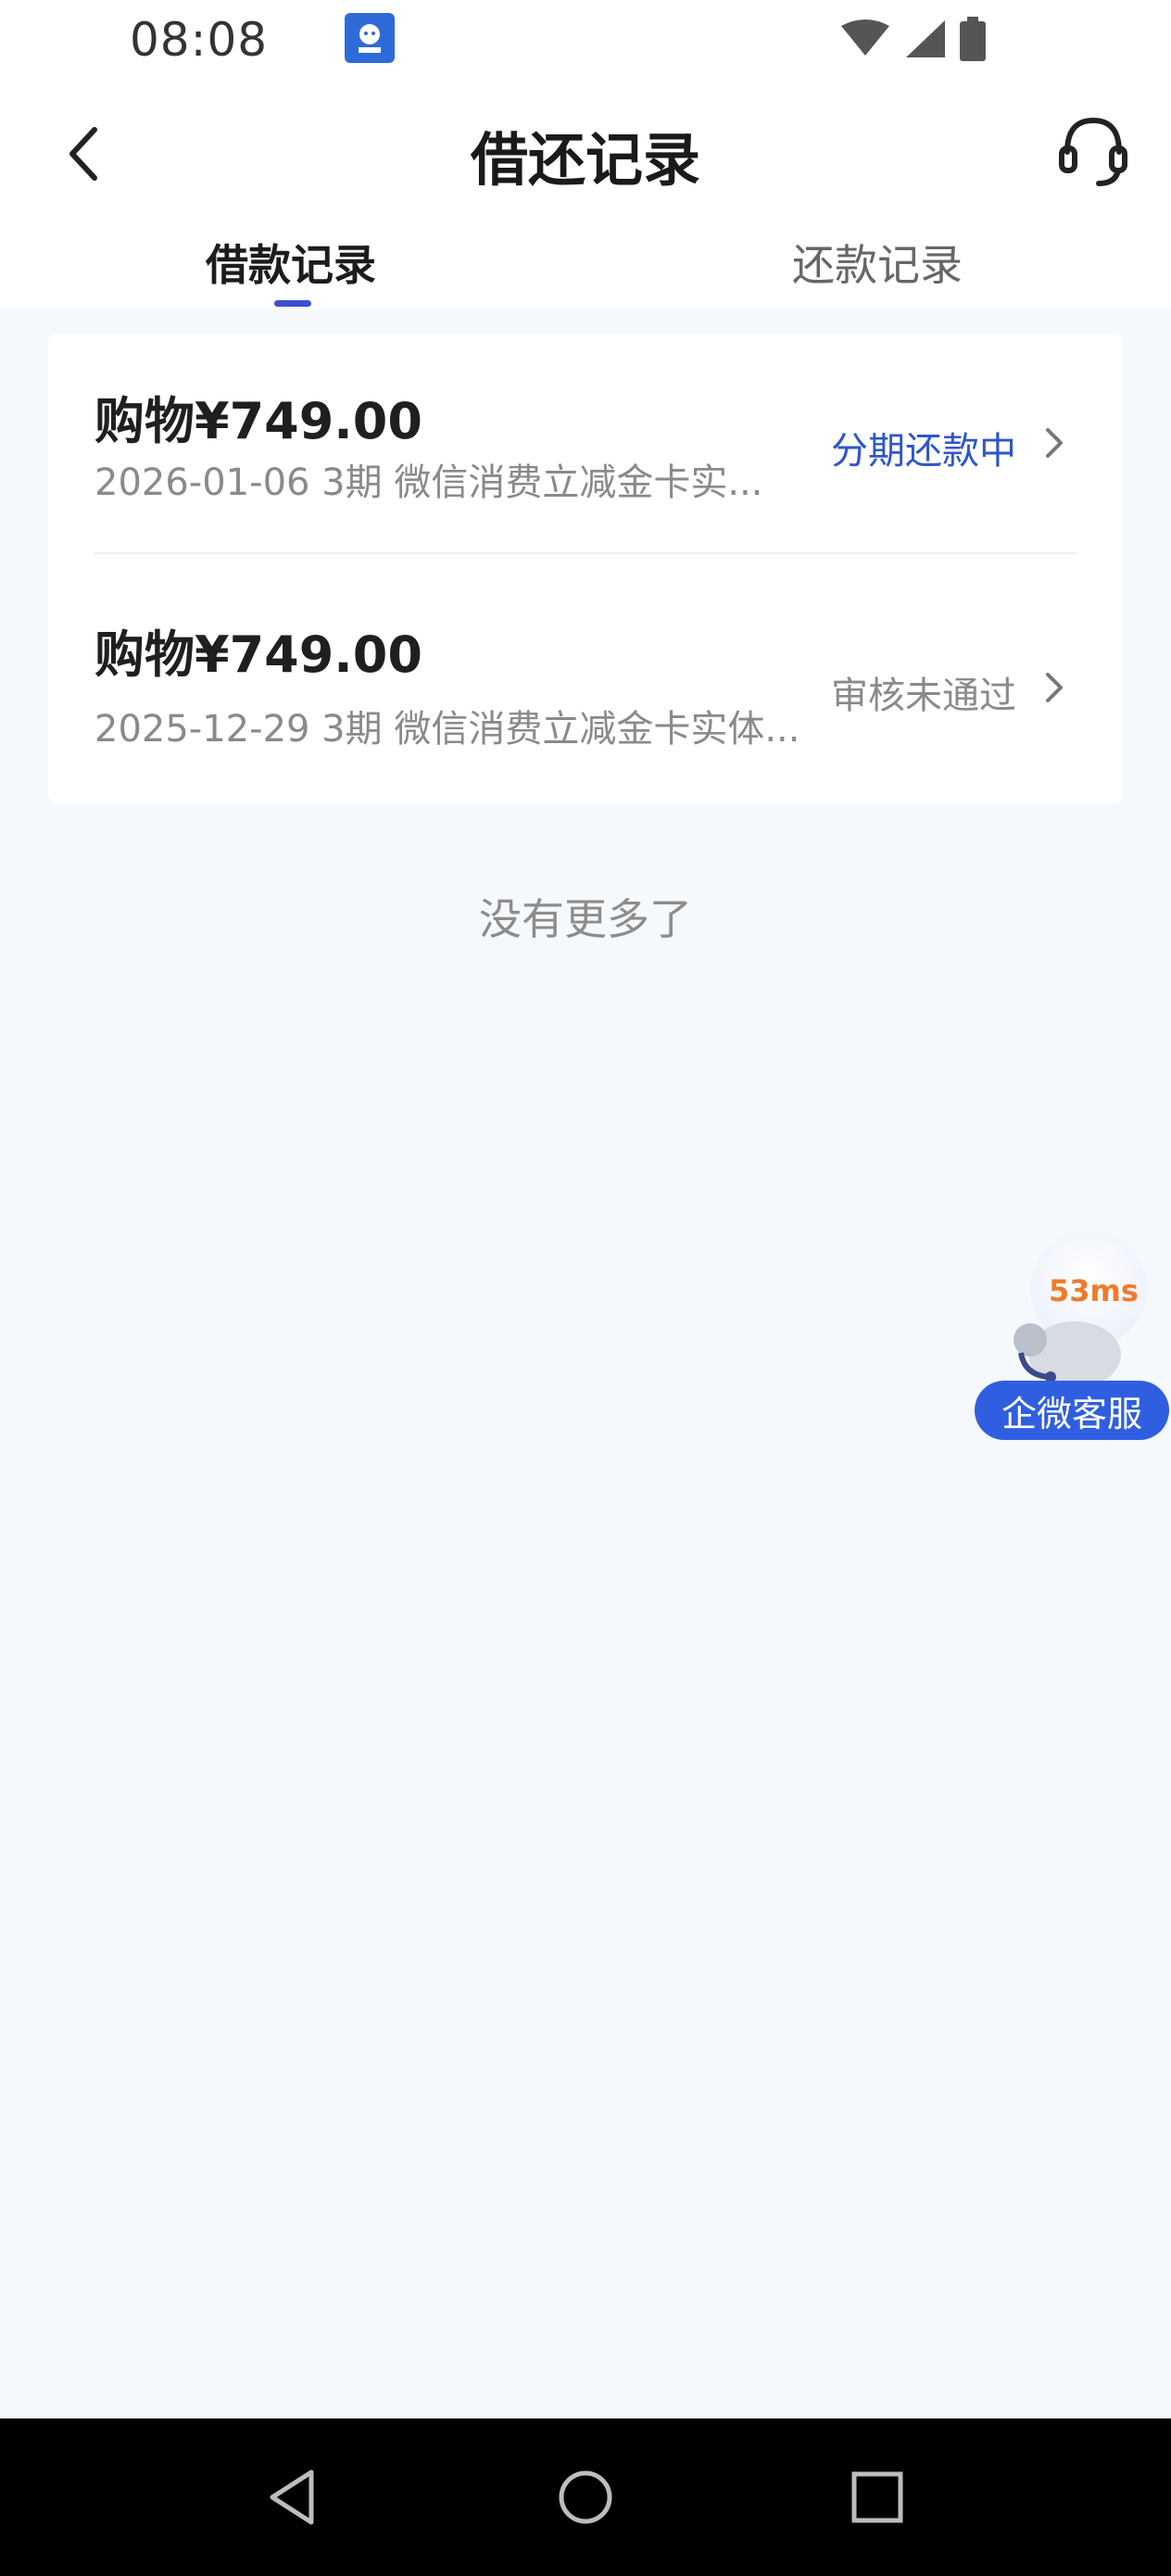  I want to click on divider, so click(585, 553).